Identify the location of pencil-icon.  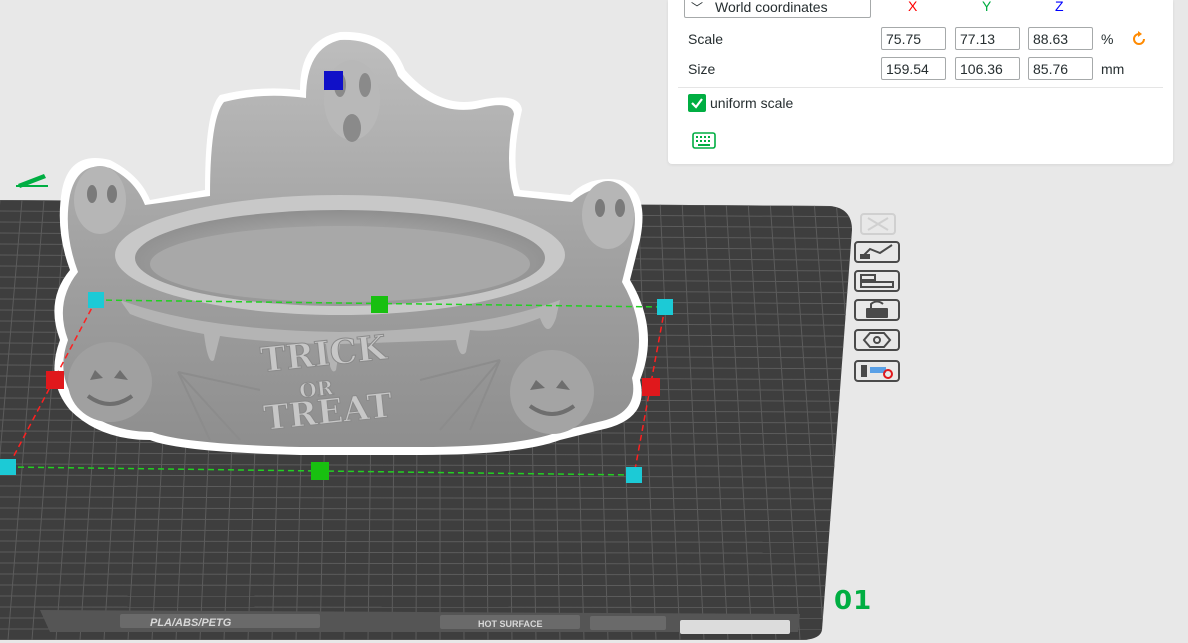
(32, 181).